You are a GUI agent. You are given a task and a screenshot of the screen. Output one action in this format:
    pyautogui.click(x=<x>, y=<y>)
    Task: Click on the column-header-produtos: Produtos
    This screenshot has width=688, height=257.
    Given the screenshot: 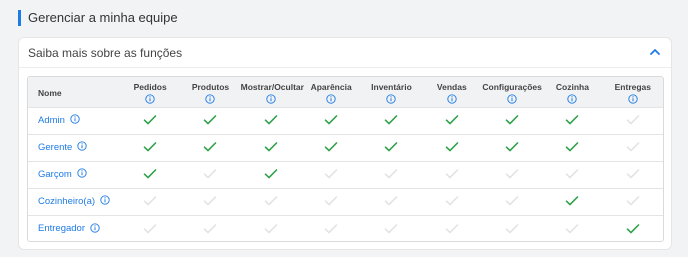 What is the action you would take?
    pyautogui.click(x=210, y=92)
    